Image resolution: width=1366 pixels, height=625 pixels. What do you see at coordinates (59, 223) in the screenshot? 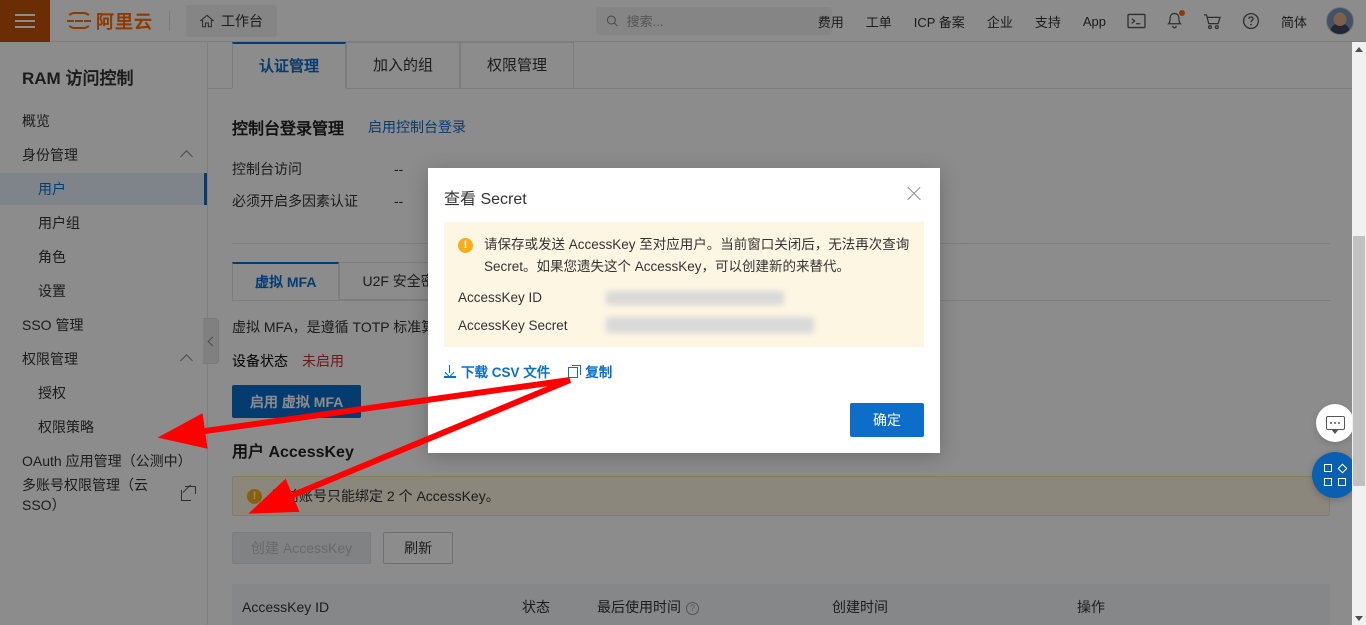
I see `sidebar-item-label: 用户组` at bounding box center [59, 223].